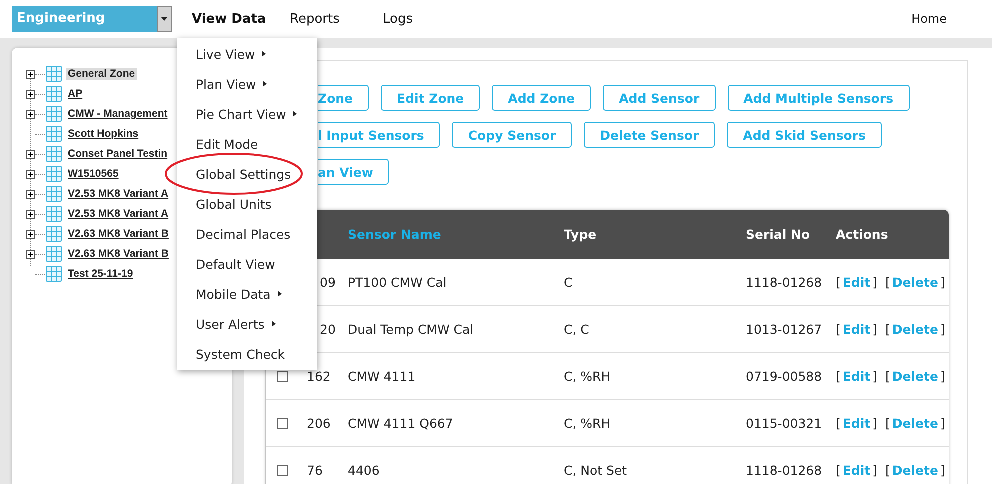 The height and width of the screenshot is (484, 992). What do you see at coordinates (328, 282) in the screenshot?
I see `id-cell-text: 09` at bounding box center [328, 282].